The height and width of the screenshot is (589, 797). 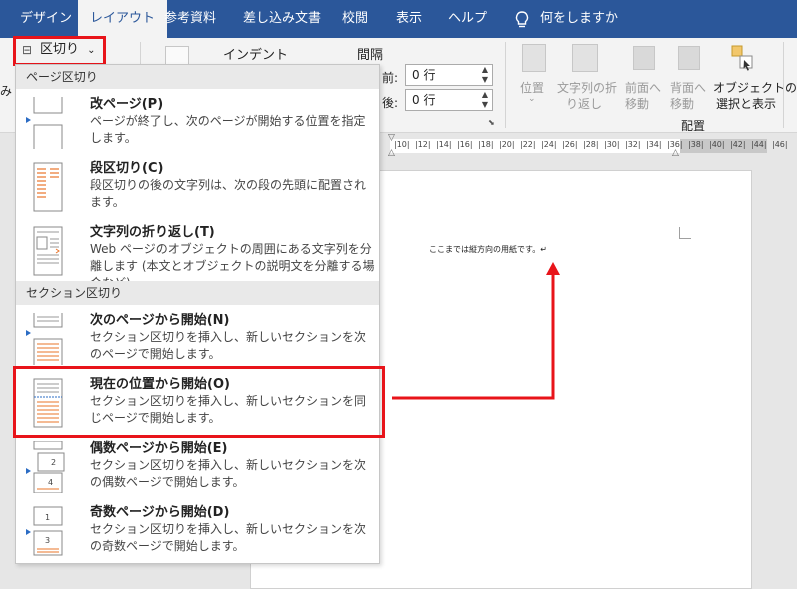 I want to click on next-page-section-icon, so click(x=44, y=339).